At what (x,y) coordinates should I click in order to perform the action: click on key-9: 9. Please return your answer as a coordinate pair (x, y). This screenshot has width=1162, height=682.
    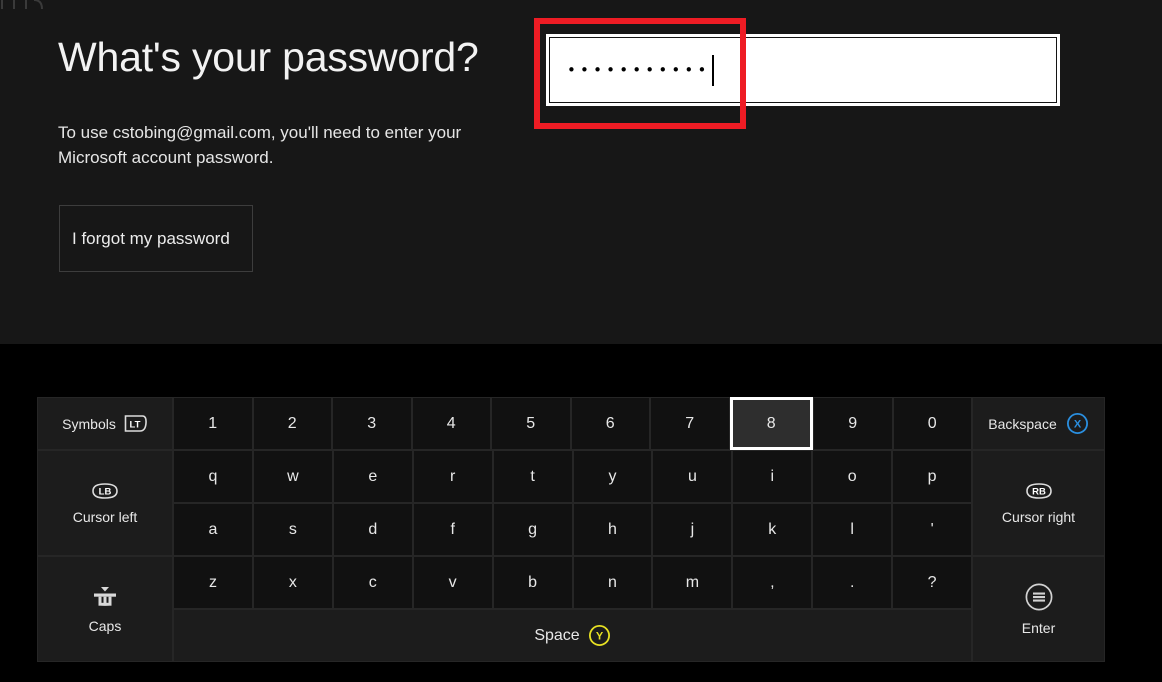
    Looking at the image, I should click on (853, 423).